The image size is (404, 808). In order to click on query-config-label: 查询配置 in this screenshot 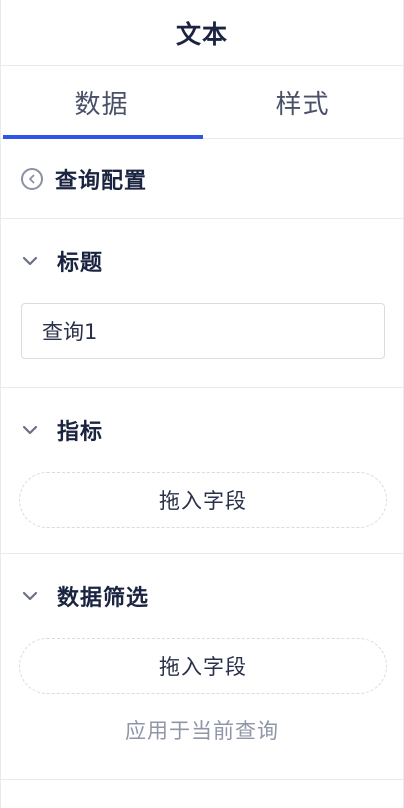, I will do `click(101, 181)`.